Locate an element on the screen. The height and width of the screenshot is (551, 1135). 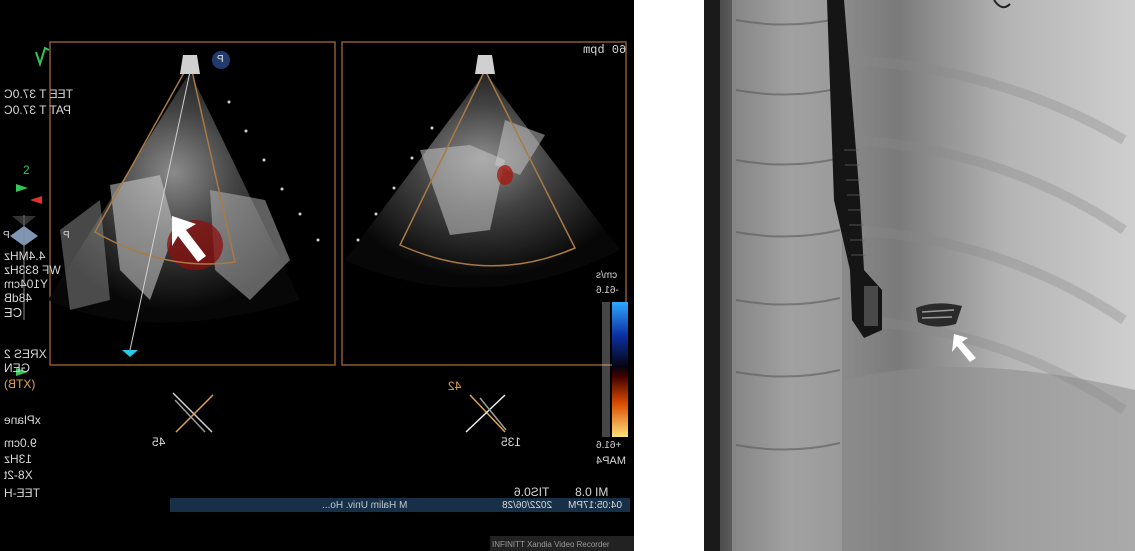
spine-column is located at coordinates (787, 275).